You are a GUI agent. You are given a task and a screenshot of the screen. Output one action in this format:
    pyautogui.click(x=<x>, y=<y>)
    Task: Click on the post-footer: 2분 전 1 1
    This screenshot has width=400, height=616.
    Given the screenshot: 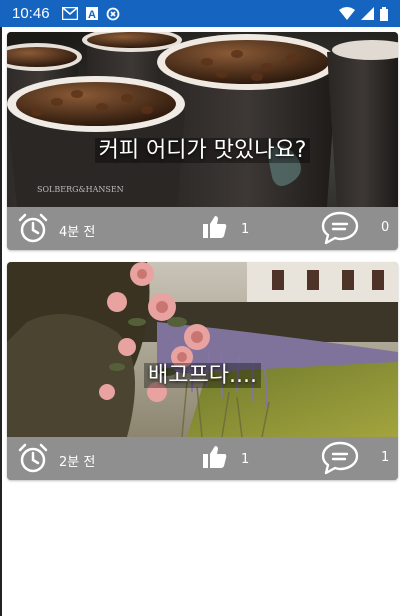 What is the action you would take?
    pyautogui.click(x=202, y=458)
    